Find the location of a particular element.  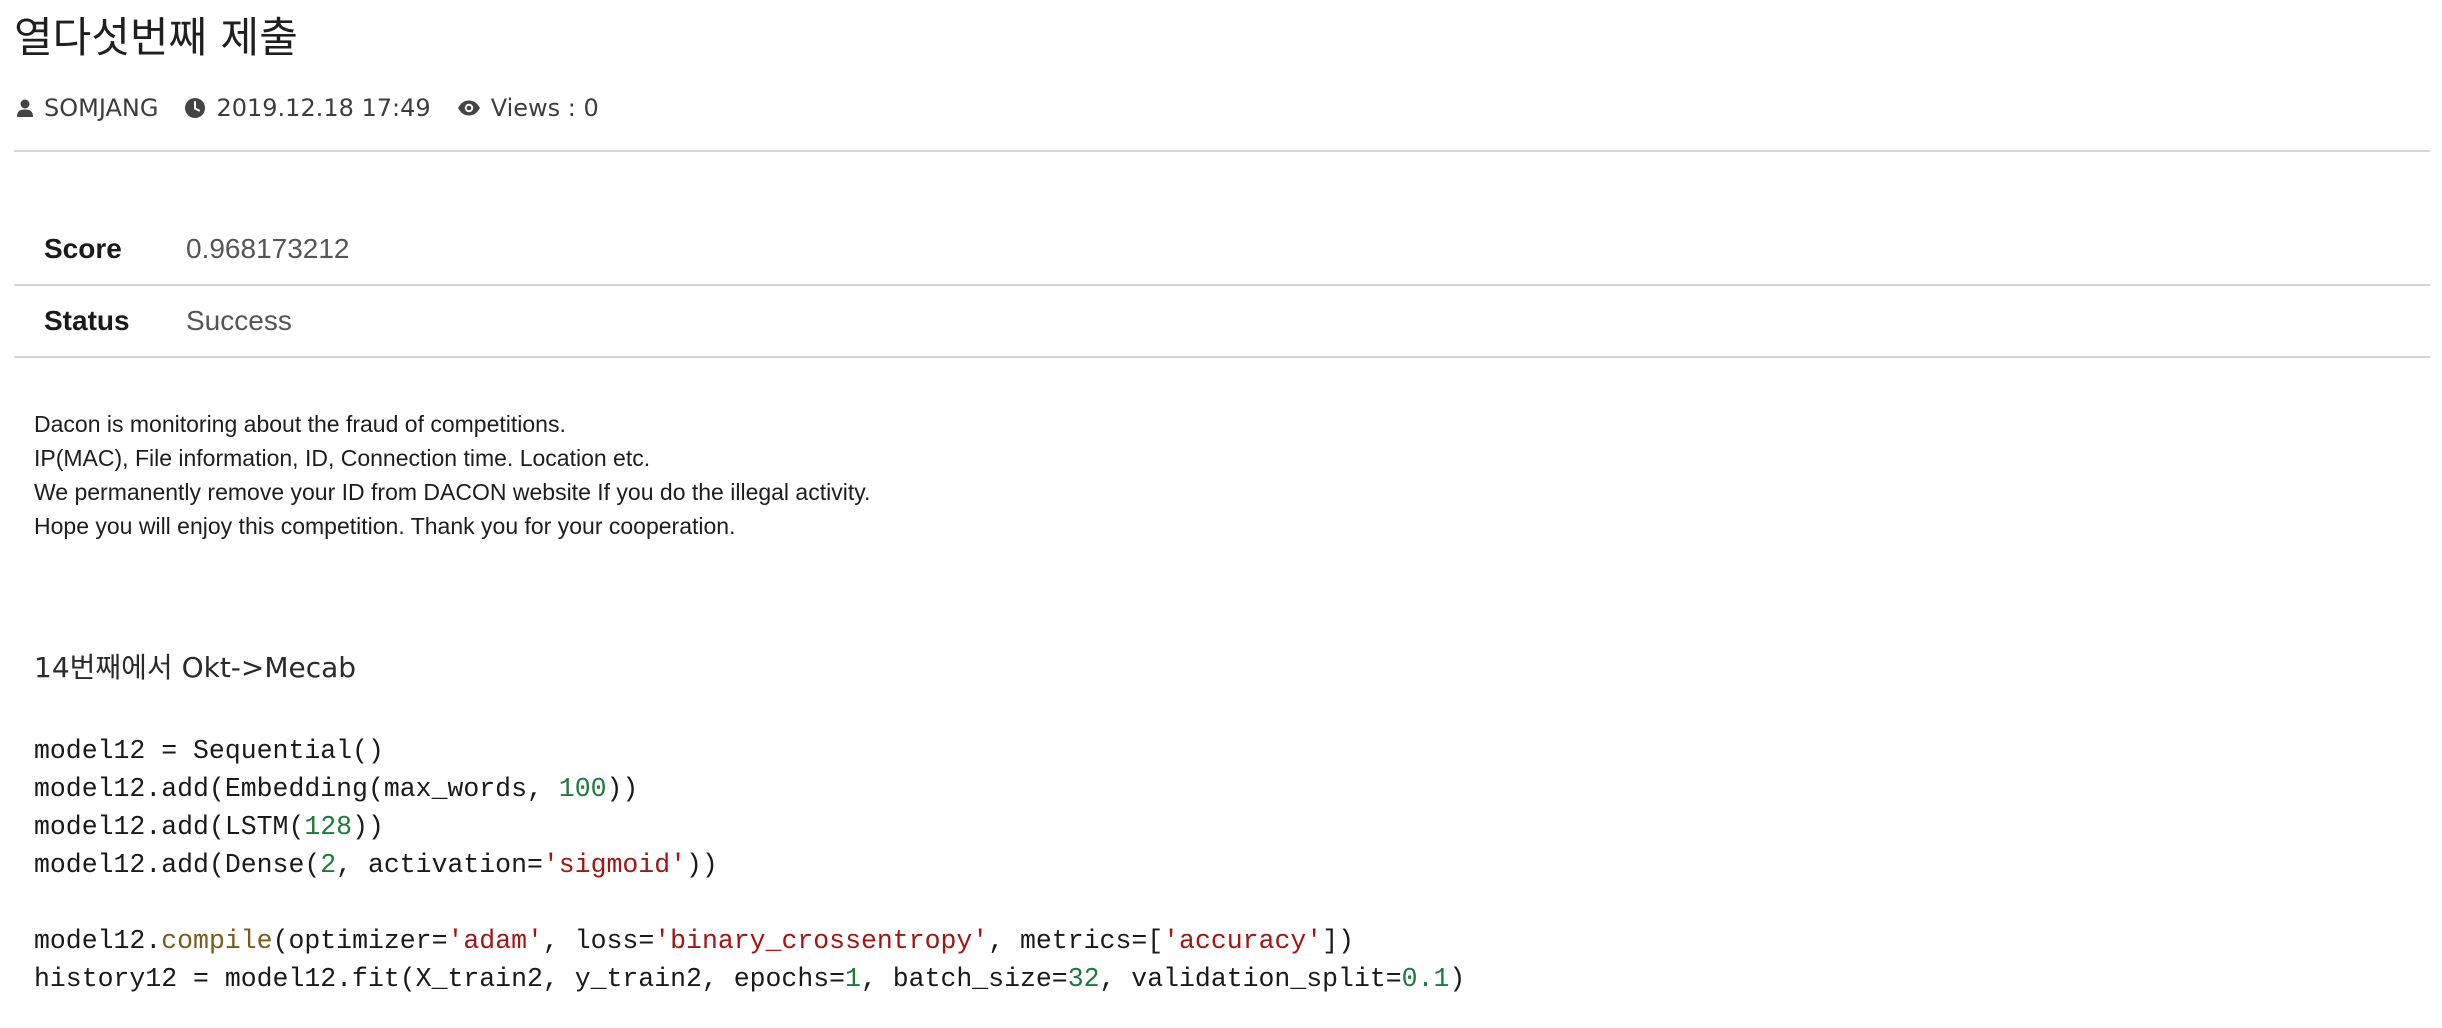

views-meta: Views : 0 is located at coordinates (528, 108).